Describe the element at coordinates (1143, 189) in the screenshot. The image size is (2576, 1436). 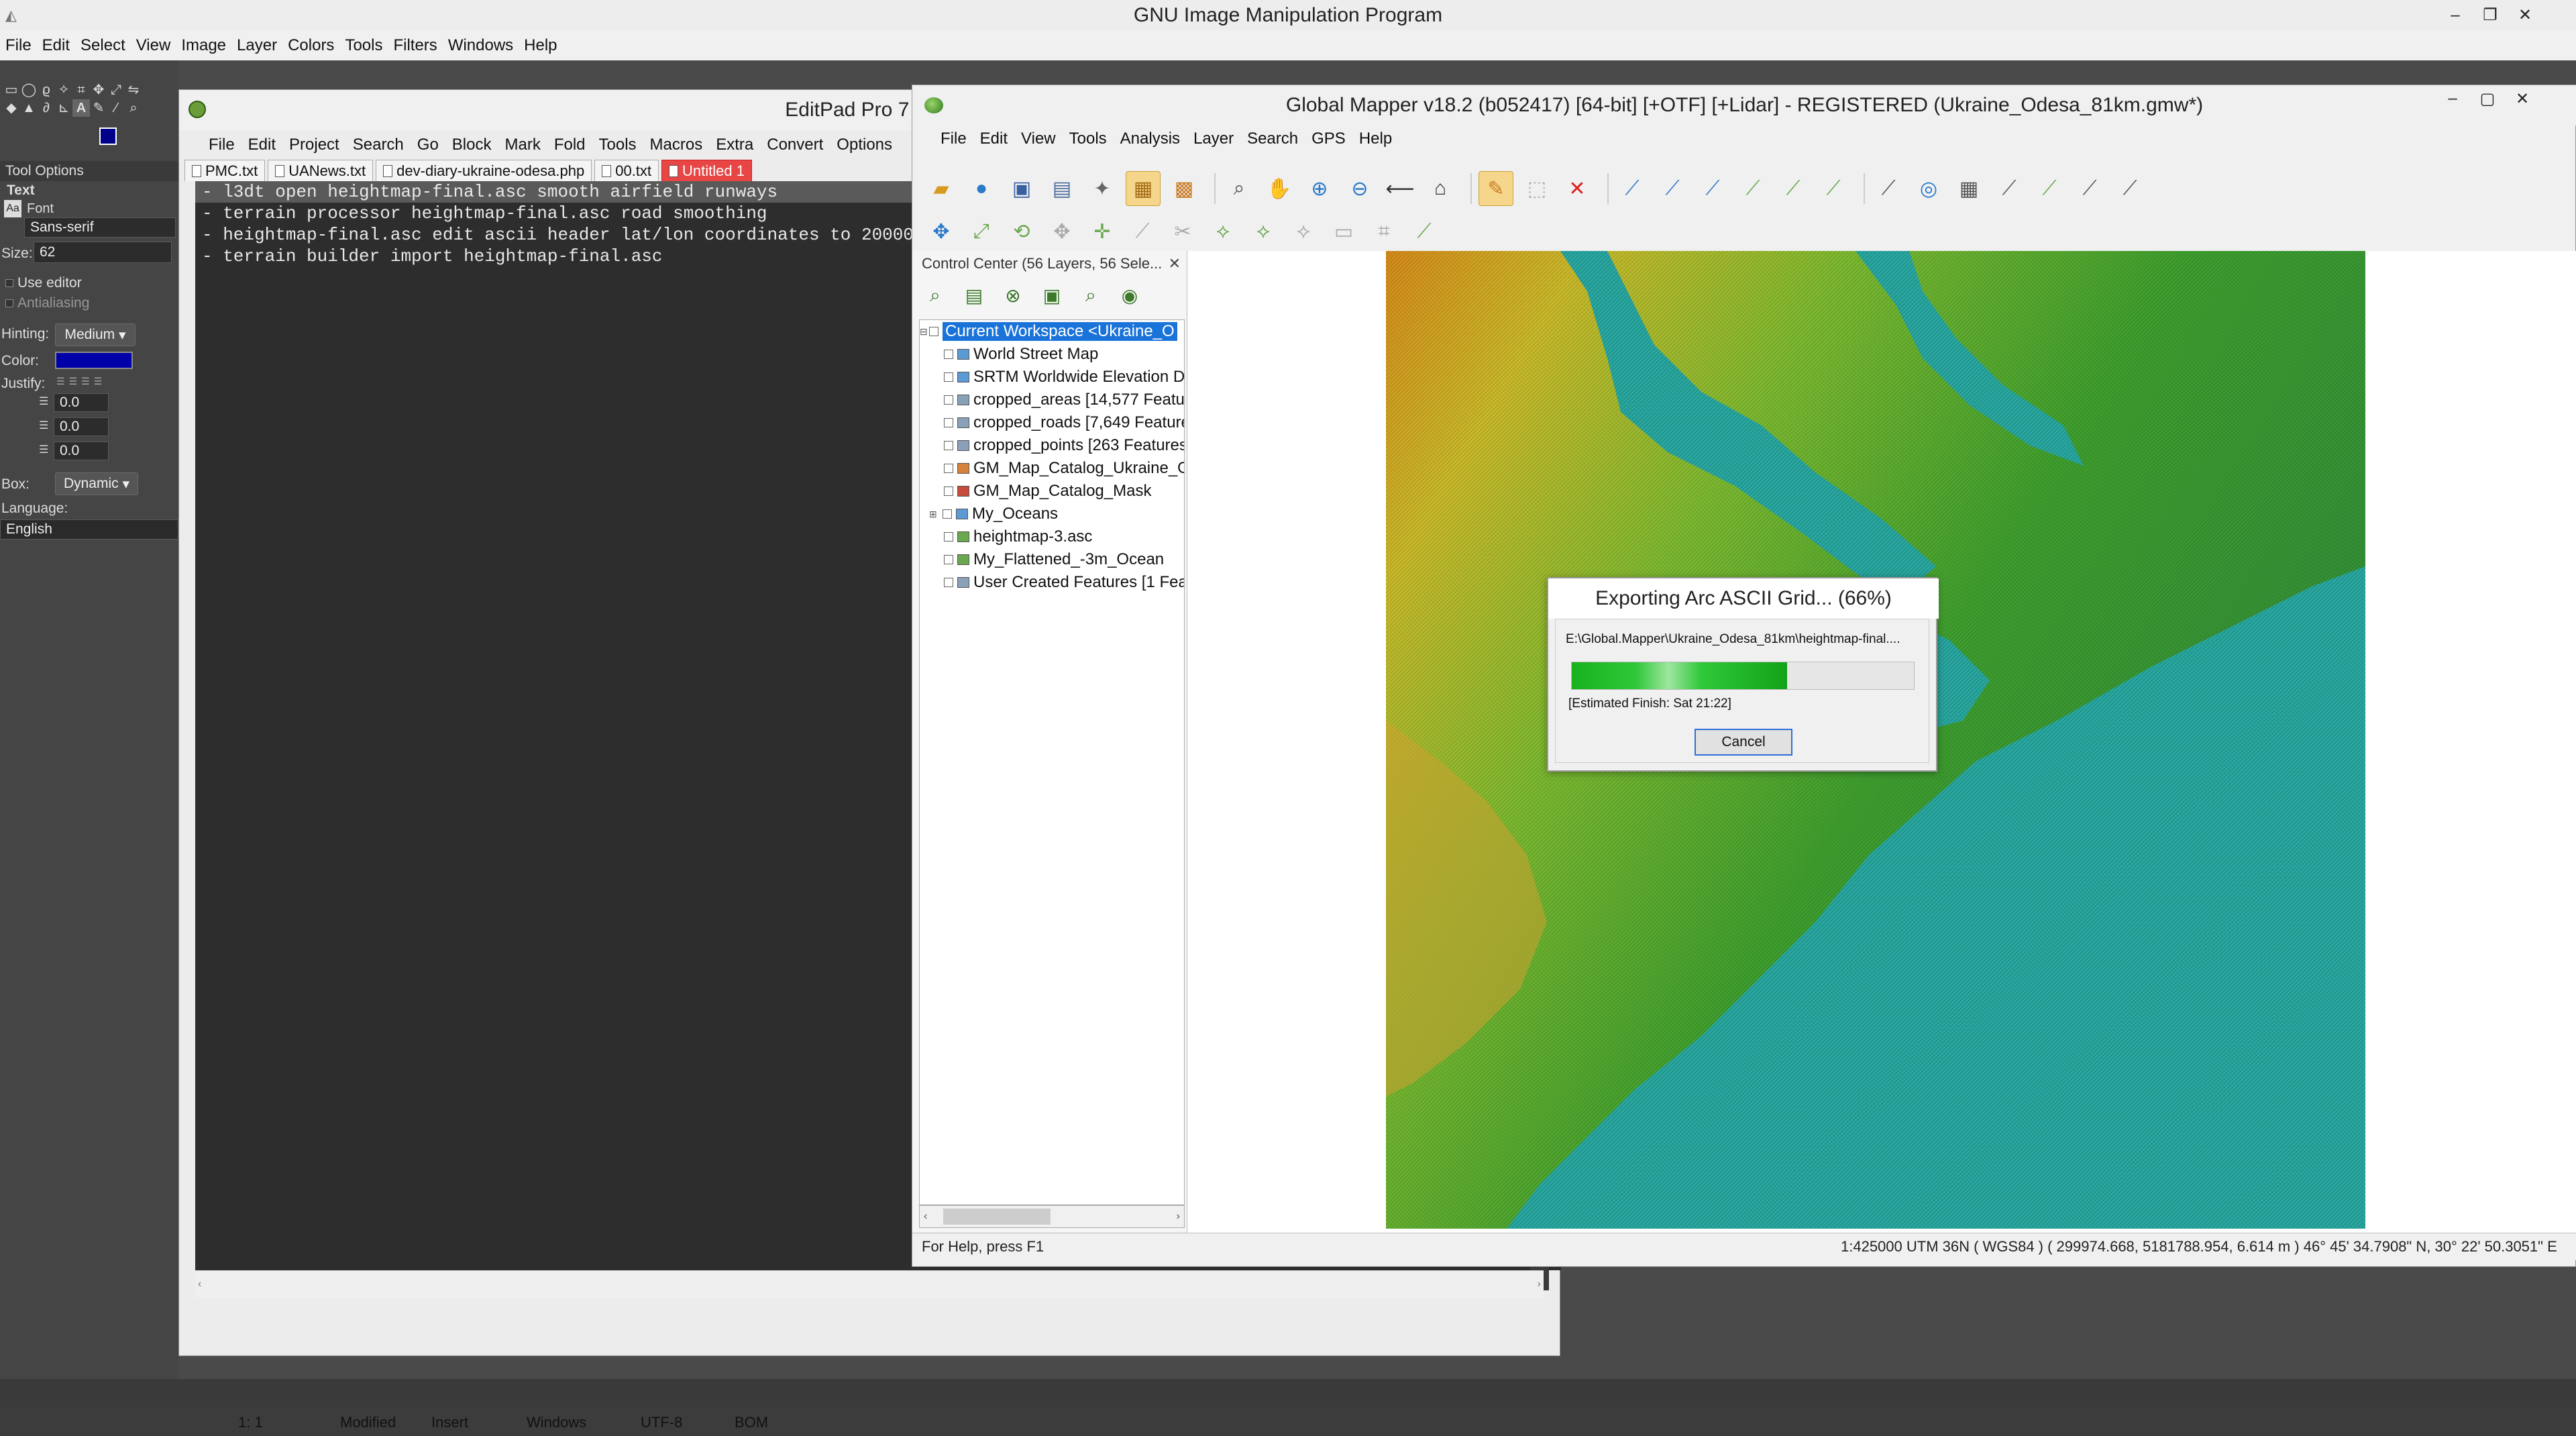
I see `control-center-icon: ▦` at that location.